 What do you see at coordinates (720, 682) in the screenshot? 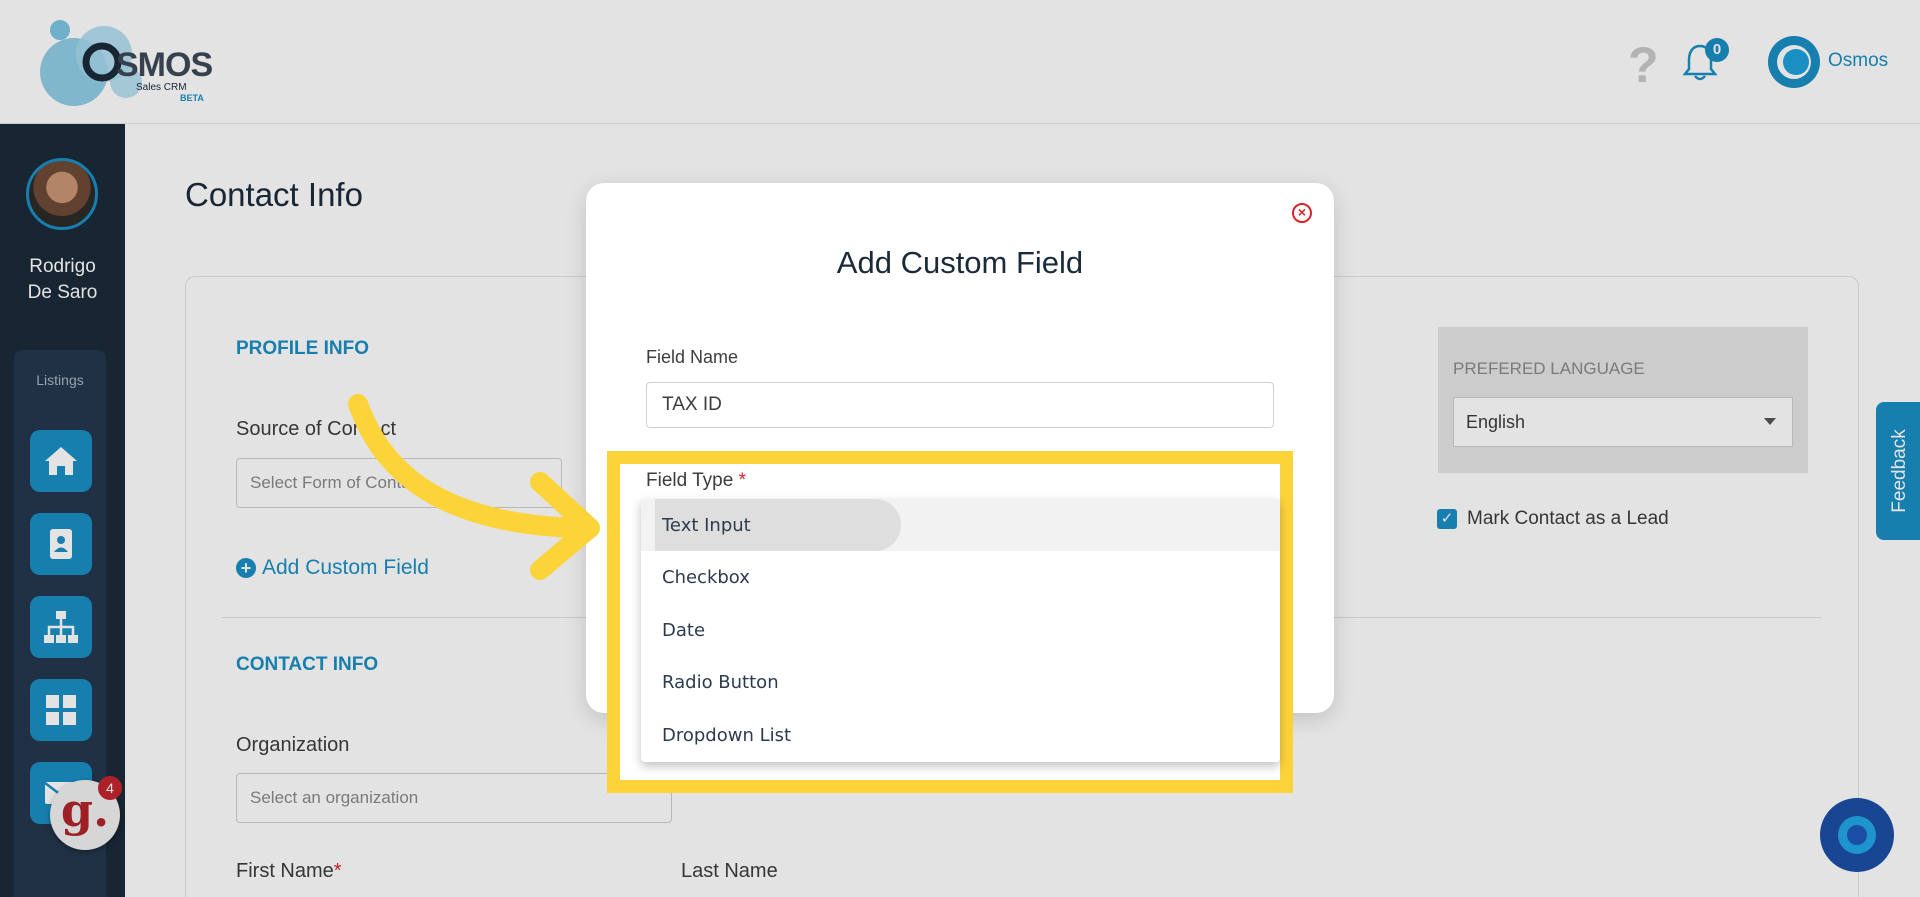
I see `option-label: Radio Button` at bounding box center [720, 682].